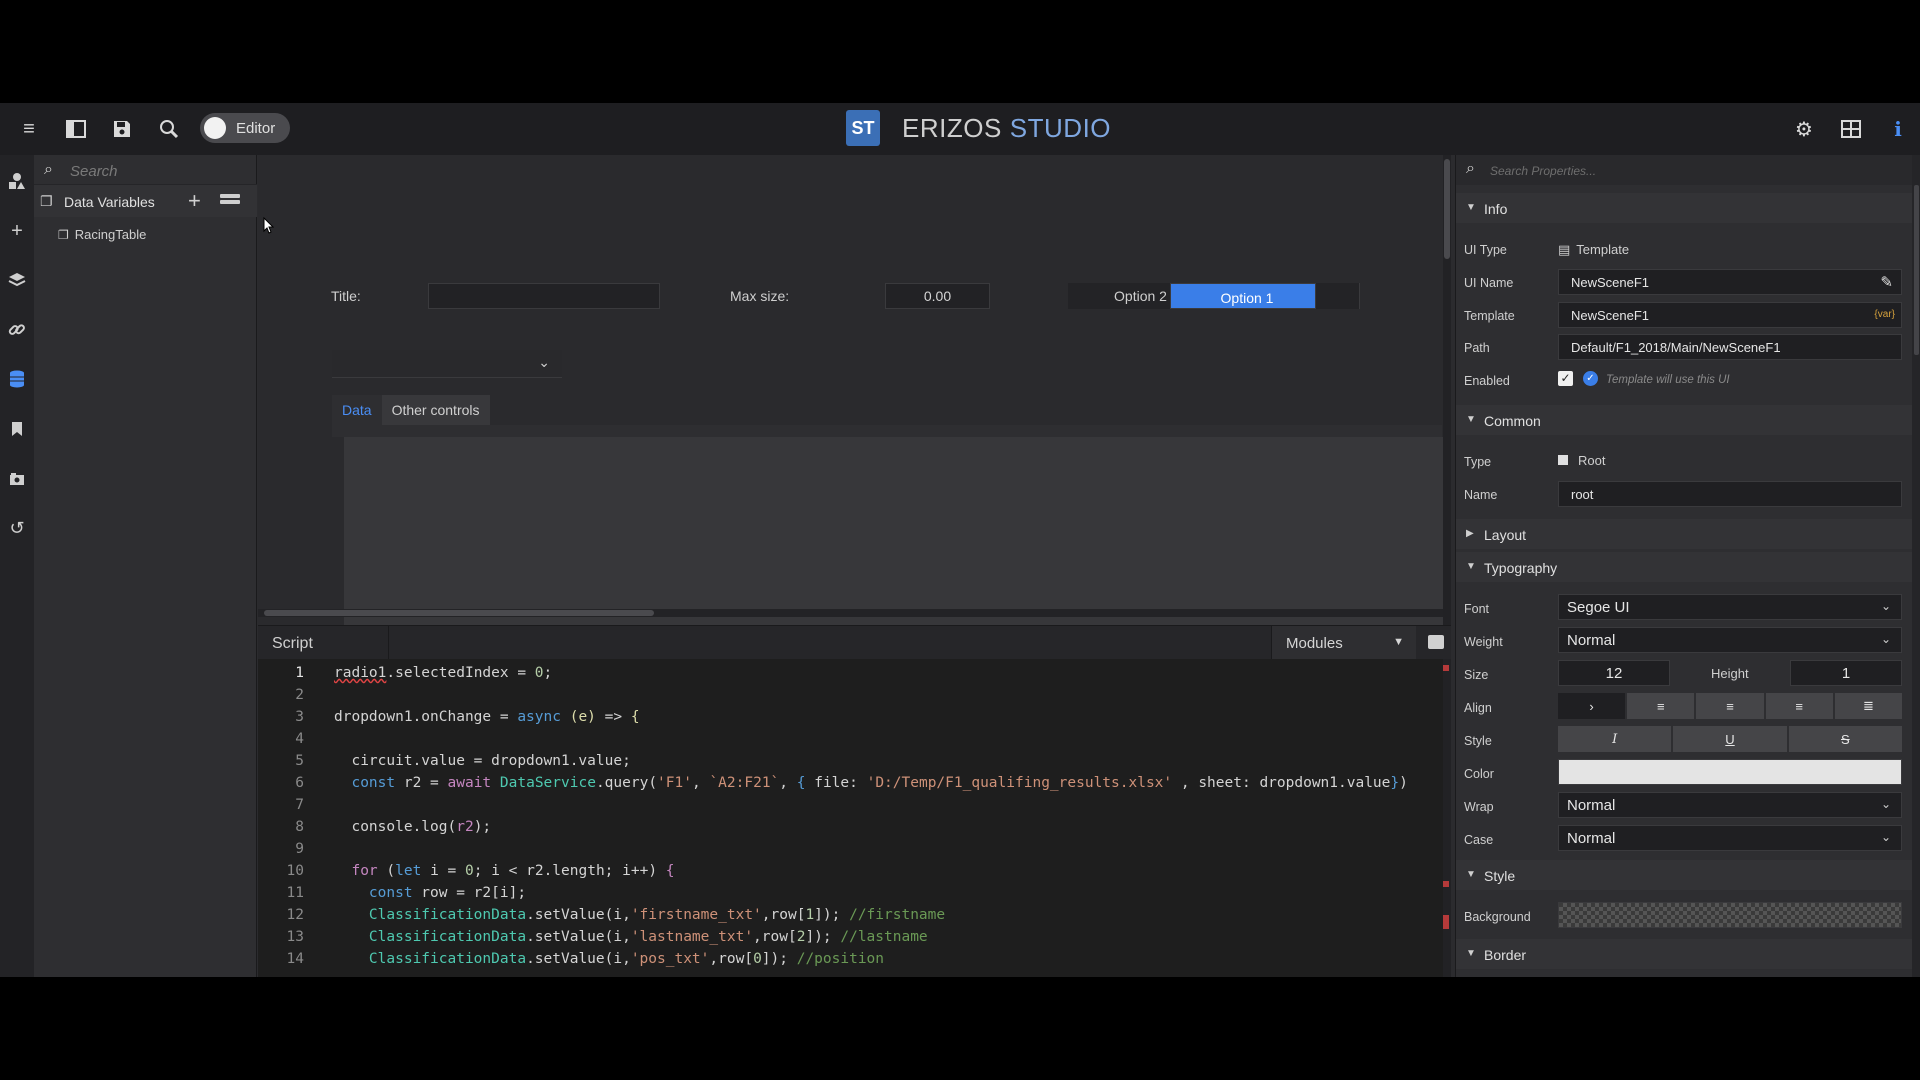 Image resolution: width=1920 pixels, height=1080 pixels. I want to click on strikethrough-icon: S, so click(1845, 739).